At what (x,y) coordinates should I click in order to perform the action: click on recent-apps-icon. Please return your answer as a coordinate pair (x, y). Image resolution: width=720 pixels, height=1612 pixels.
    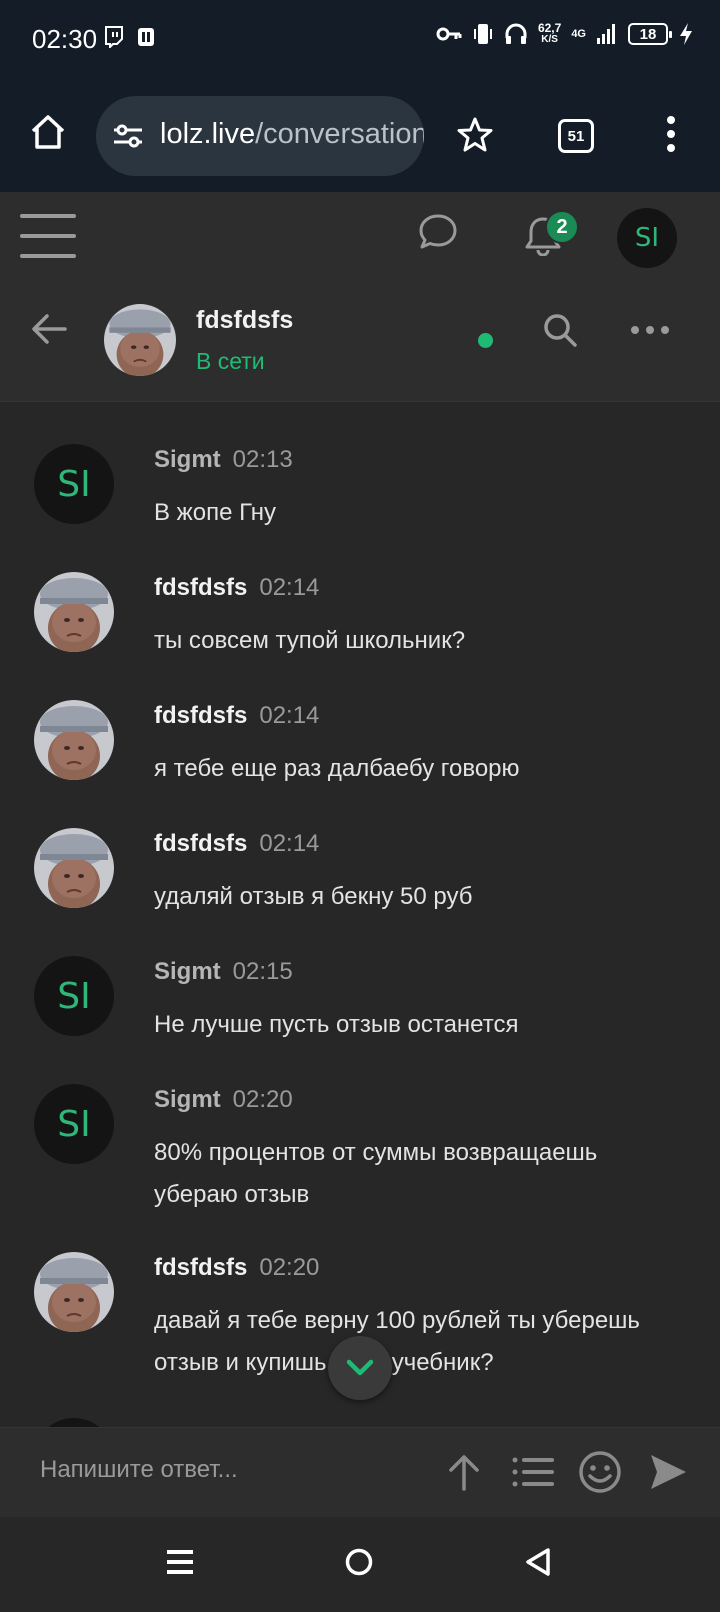
    Looking at the image, I should click on (180, 1562).